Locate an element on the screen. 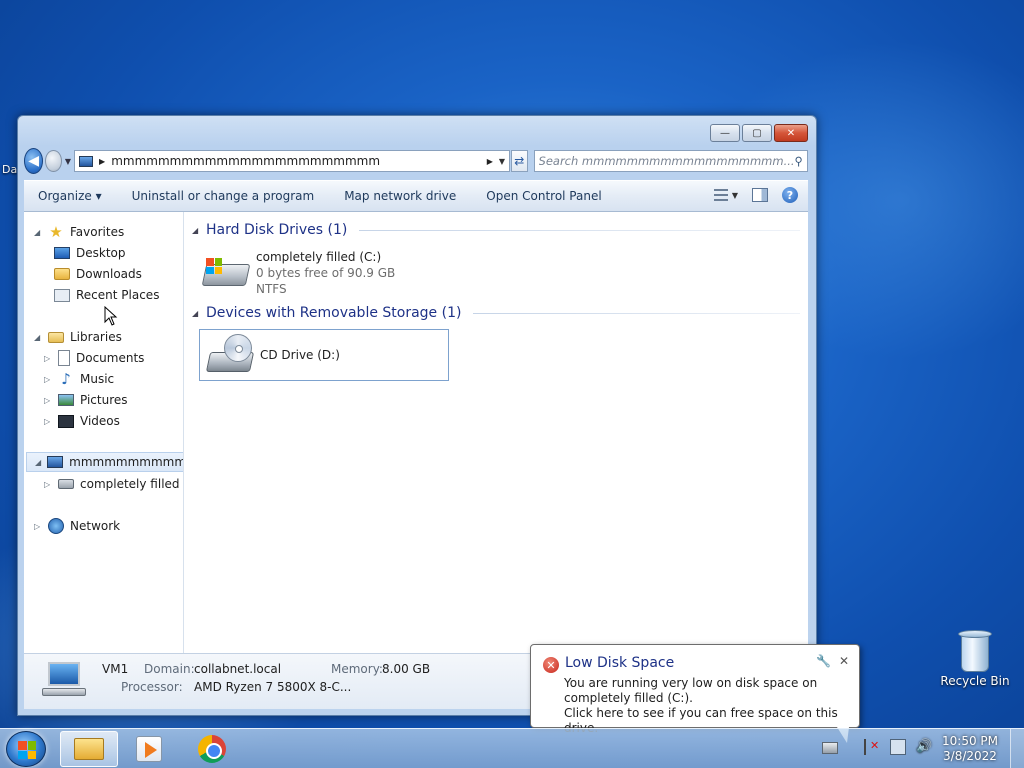 This screenshot has width=1024, height=768. recent-places-icon is located at coordinates (62, 295).